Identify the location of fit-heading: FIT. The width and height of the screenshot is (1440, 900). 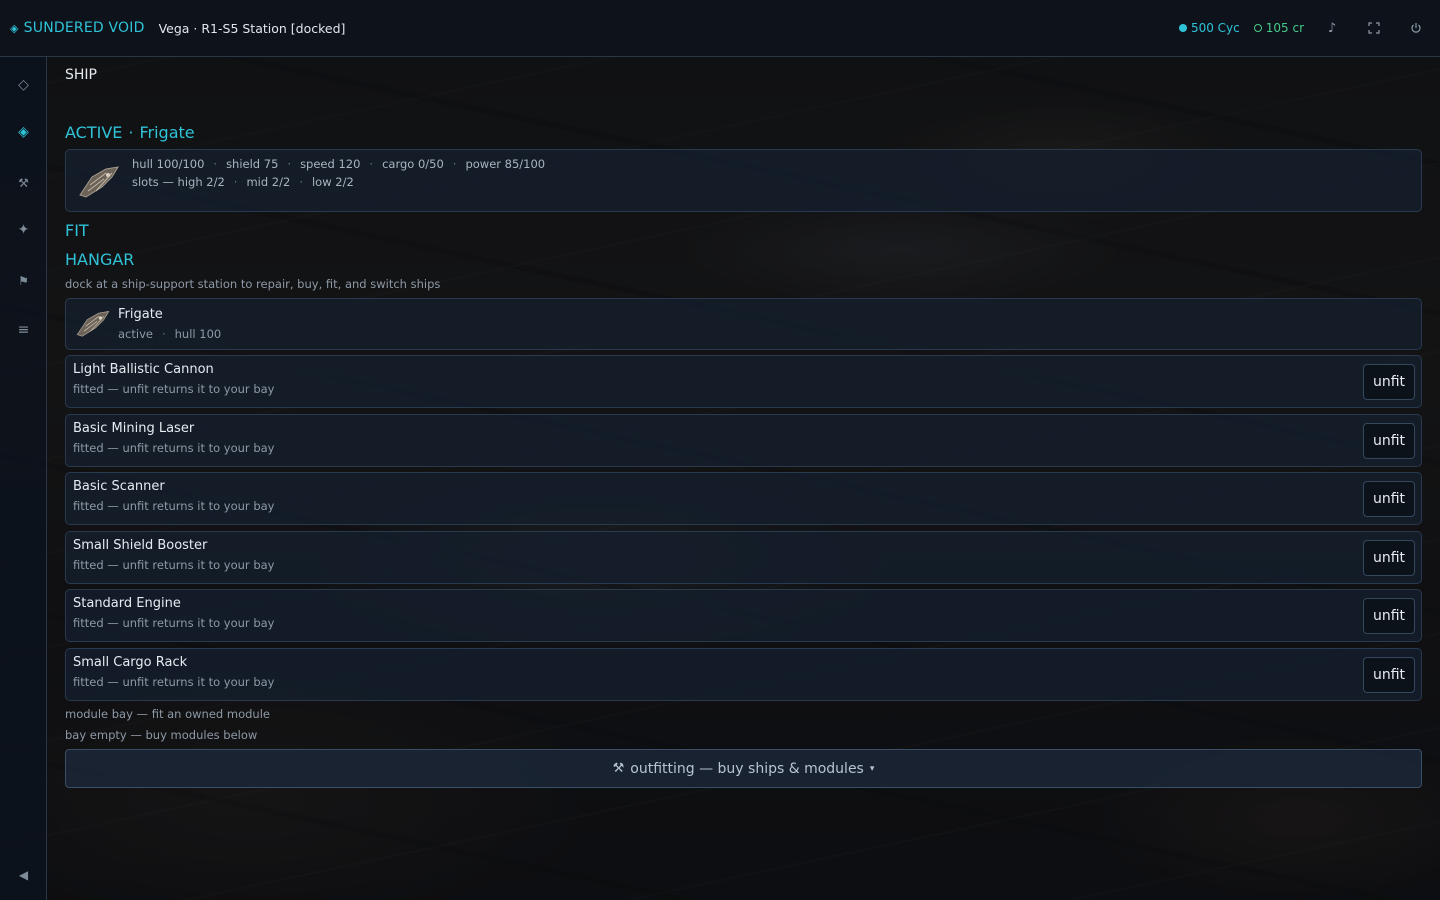
(77, 230).